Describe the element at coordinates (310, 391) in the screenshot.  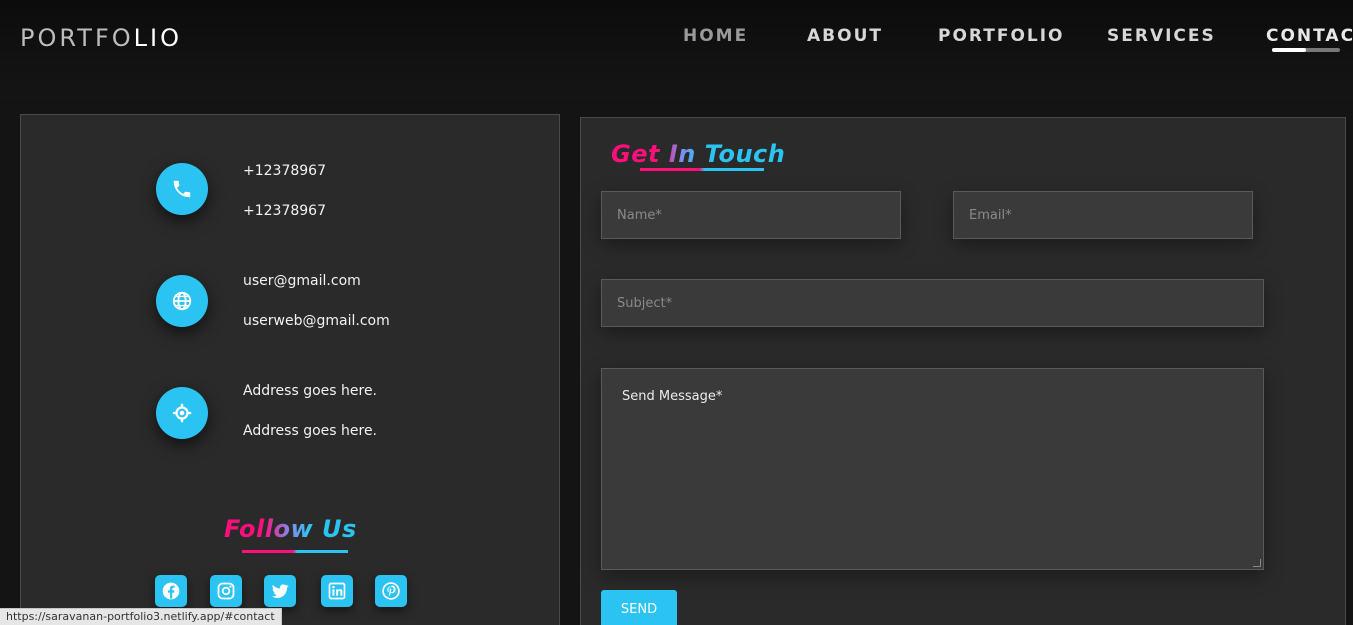
I see `address-1: Address goes here.` at that location.